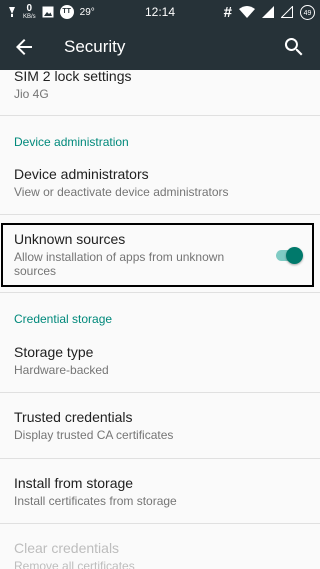 The width and height of the screenshot is (320, 569). I want to click on wifi-icon, so click(247, 12).